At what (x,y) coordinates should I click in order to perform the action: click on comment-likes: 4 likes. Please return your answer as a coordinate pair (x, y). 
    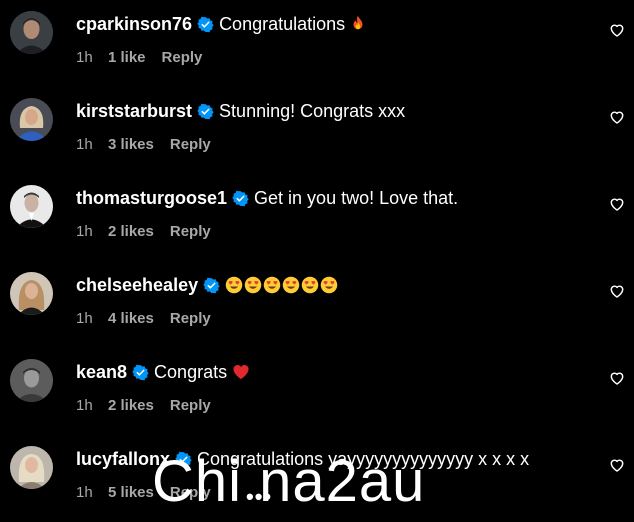
    Looking at the image, I should click on (131, 318).